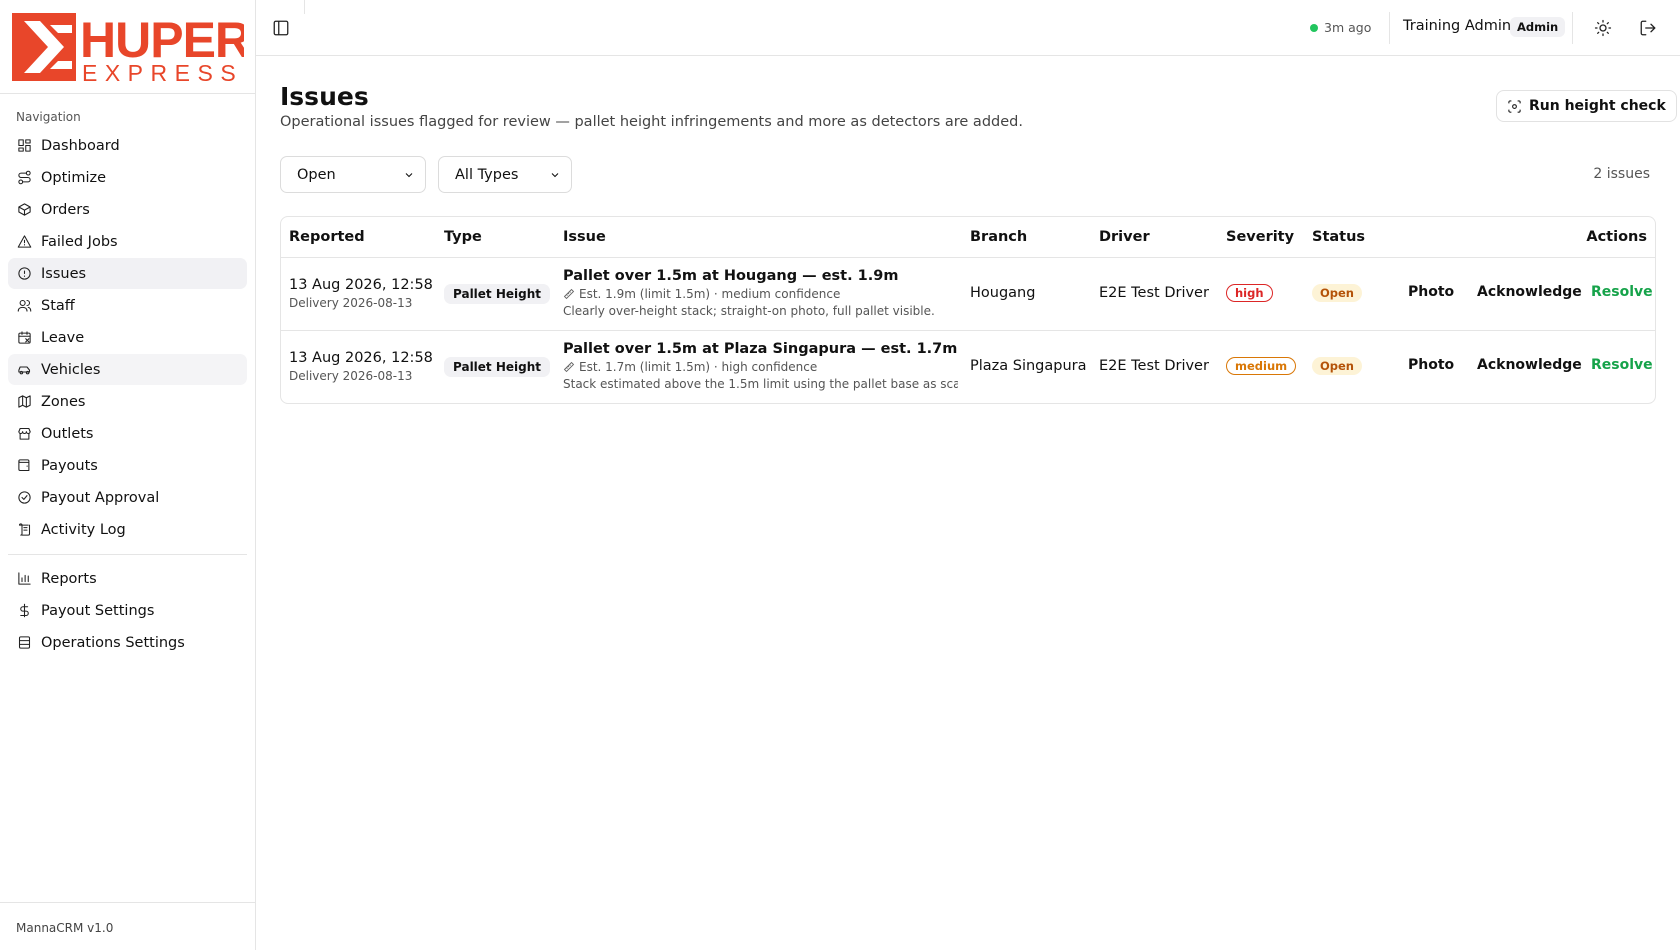  I want to click on page-title: Issues, so click(324, 96).